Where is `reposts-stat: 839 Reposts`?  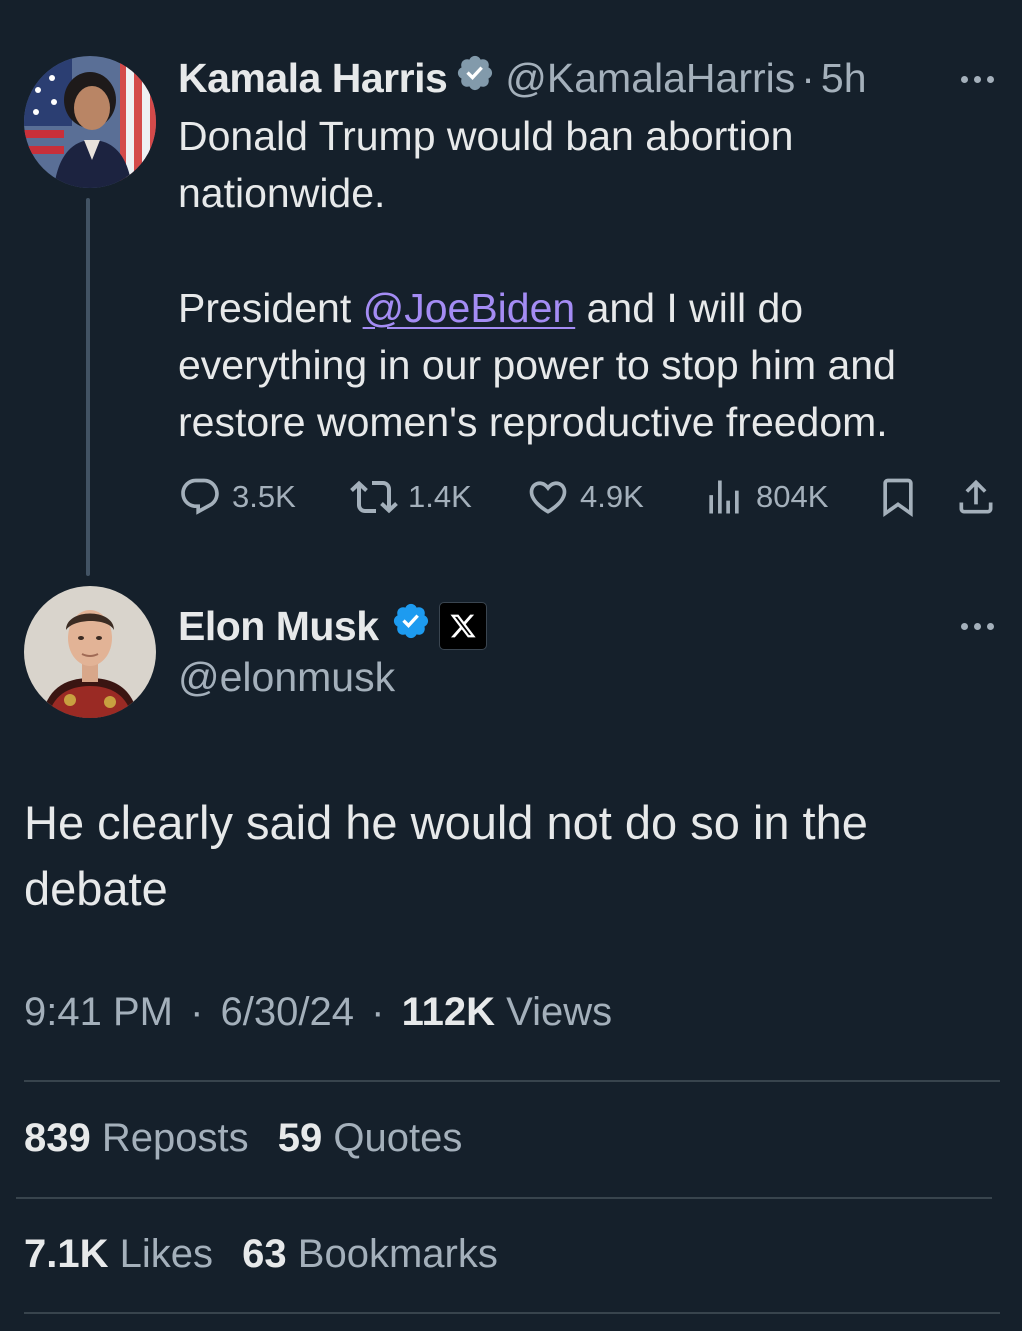 reposts-stat: 839 Reposts is located at coordinates (136, 1138).